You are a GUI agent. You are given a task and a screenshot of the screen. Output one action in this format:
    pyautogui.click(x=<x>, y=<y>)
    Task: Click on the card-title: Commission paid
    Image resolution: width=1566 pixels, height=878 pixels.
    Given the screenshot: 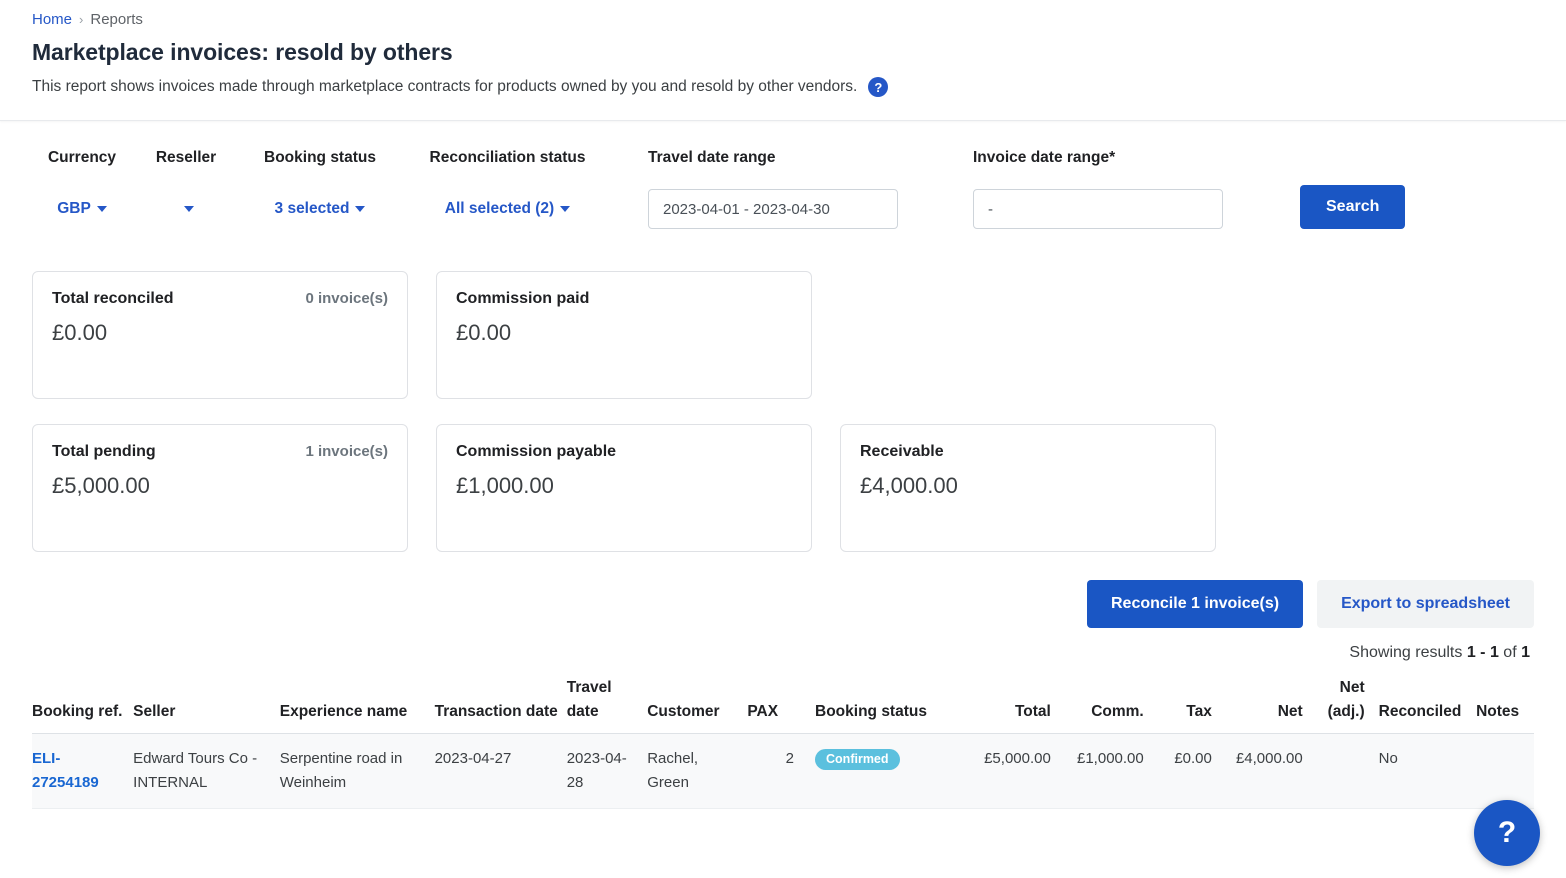 What is the action you would take?
    pyautogui.click(x=523, y=298)
    